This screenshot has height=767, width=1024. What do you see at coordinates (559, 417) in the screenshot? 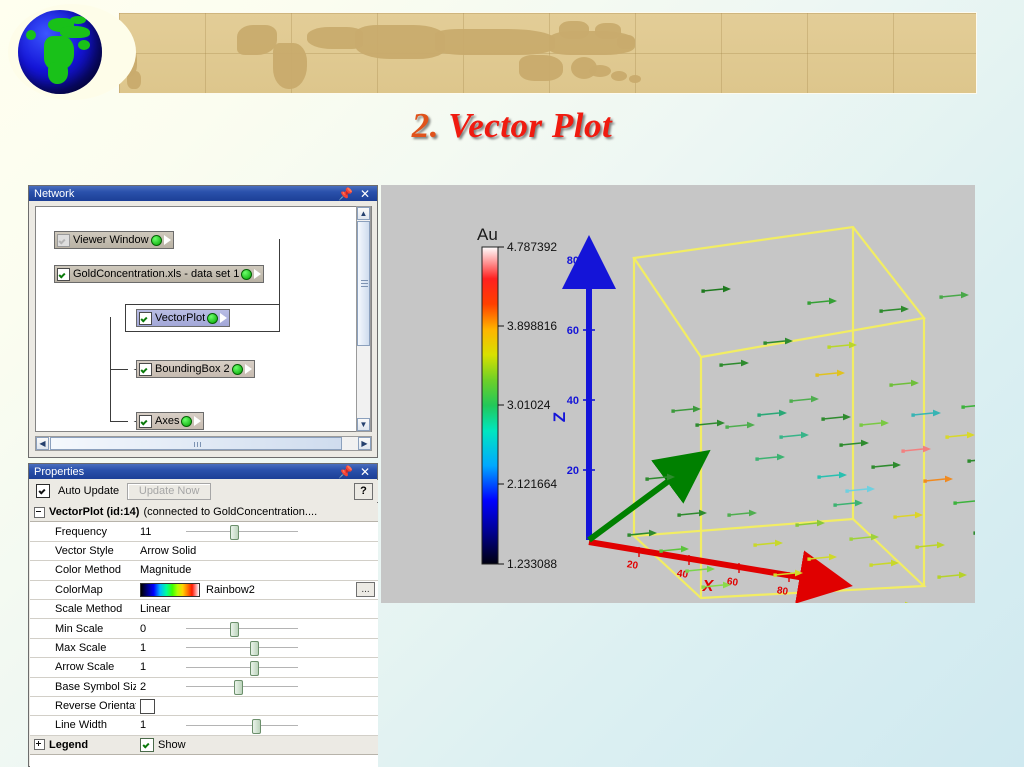
I see `svg-text: Z` at bounding box center [559, 417].